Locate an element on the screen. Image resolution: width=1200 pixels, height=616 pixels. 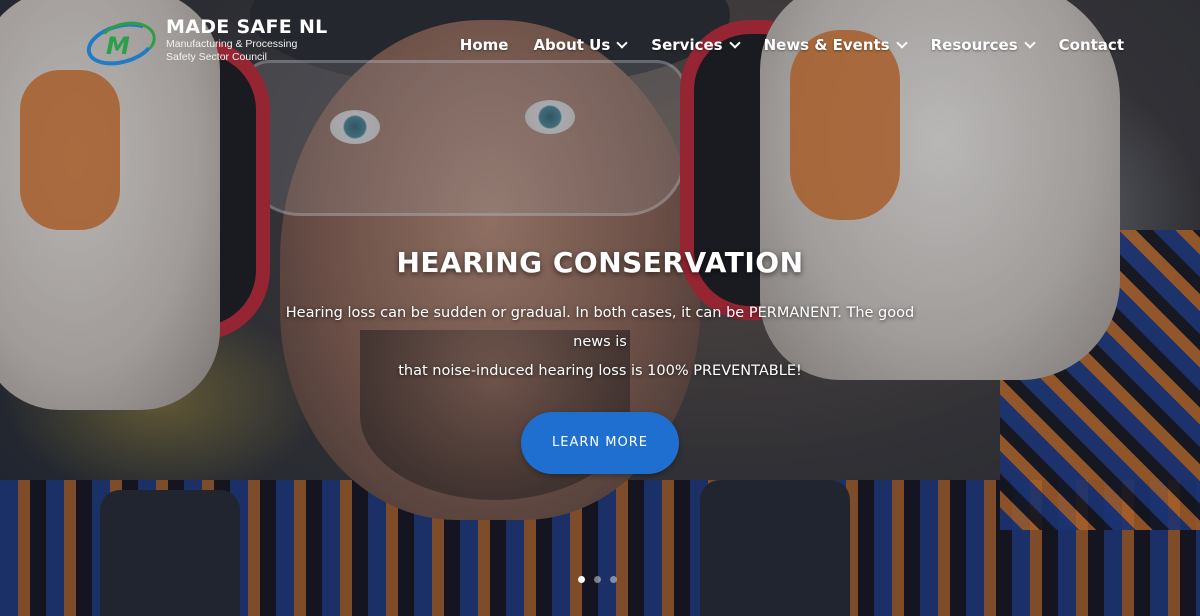
nav-item-services: Services is located at coordinates (696, 45).